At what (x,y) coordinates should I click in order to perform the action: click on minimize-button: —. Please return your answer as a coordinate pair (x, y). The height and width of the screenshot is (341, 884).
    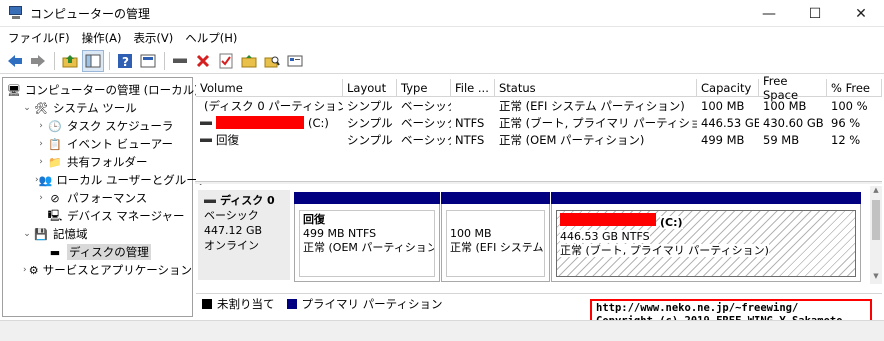
    Looking at the image, I should click on (769, 13).